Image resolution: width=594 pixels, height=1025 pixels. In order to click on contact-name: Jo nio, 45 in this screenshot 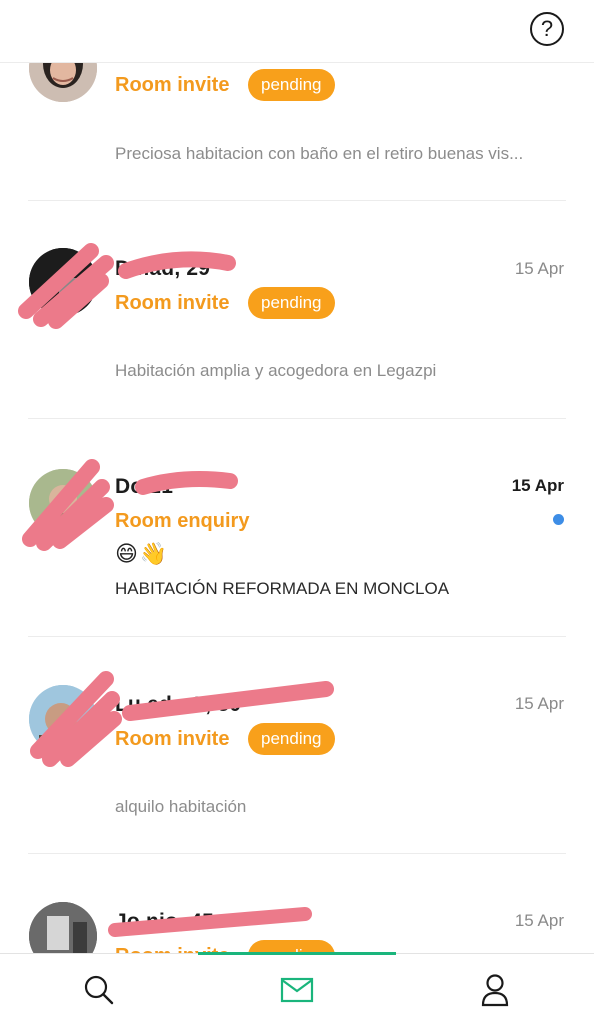, I will do `click(164, 921)`.